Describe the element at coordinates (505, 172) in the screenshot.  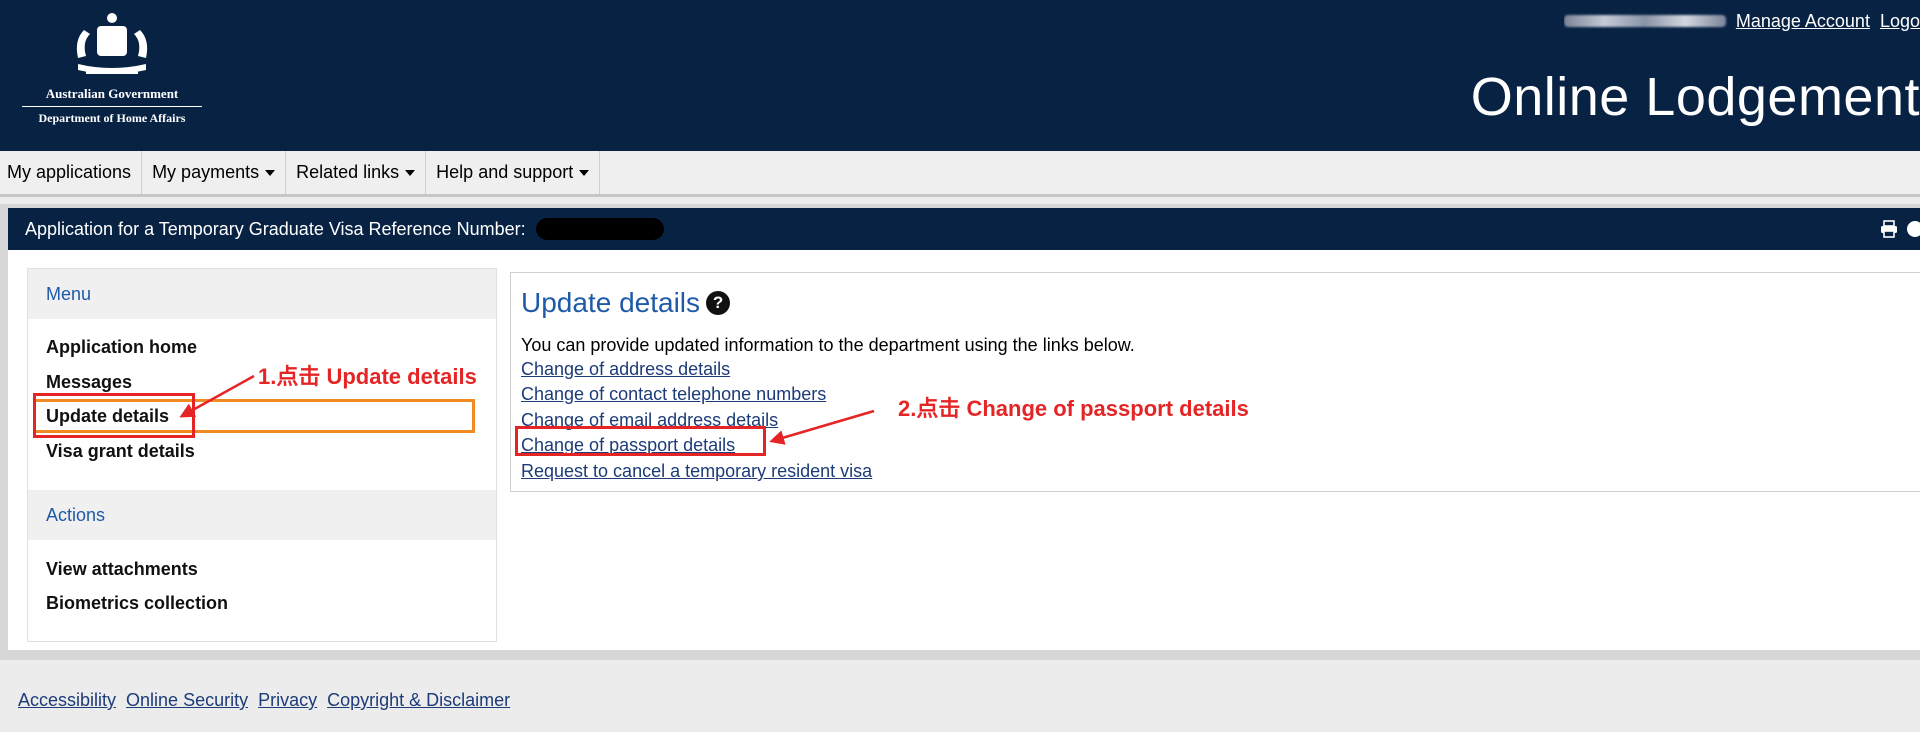
I see `nav-label: Help and support` at that location.